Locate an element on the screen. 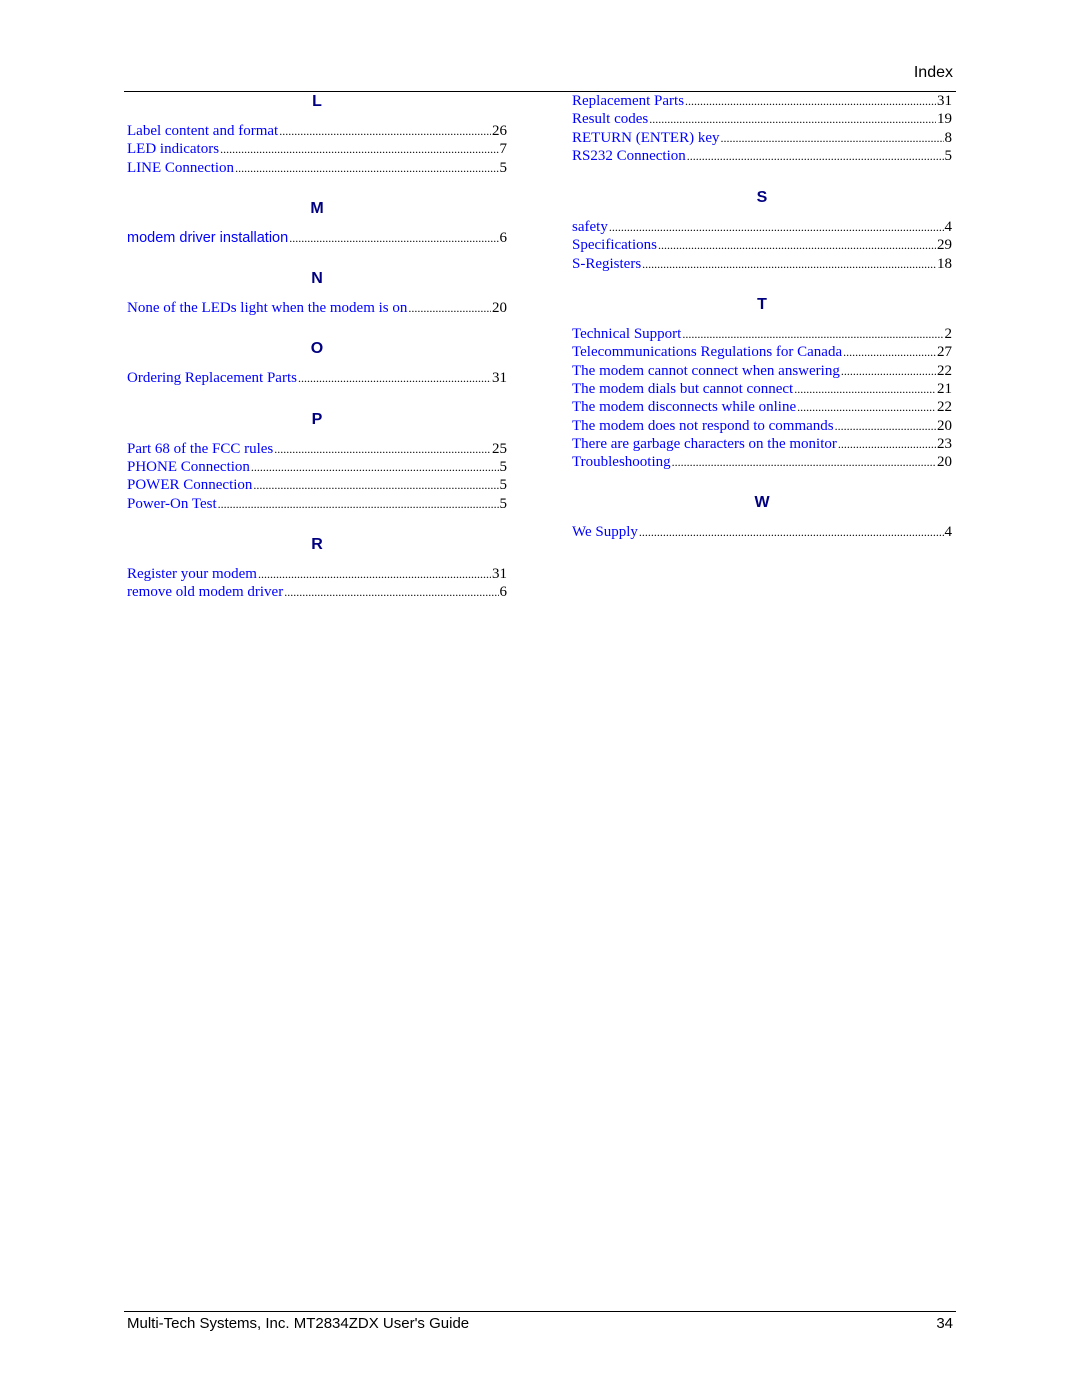 This screenshot has height=1397, width=1080. index-entry: Result codes 19 is located at coordinates (762, 119).